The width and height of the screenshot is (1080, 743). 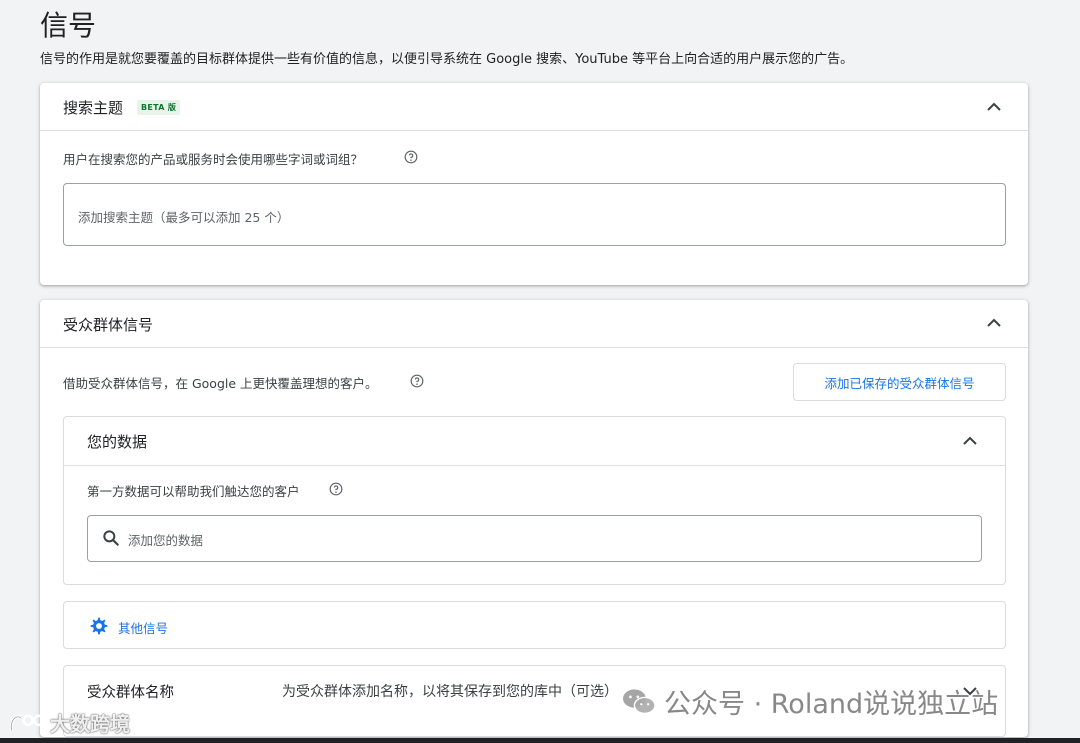 What do you see at coordinates (534, 441) in the screenshot?
I see `your-data-header: 您的数据` at bounding box center [534, 441].